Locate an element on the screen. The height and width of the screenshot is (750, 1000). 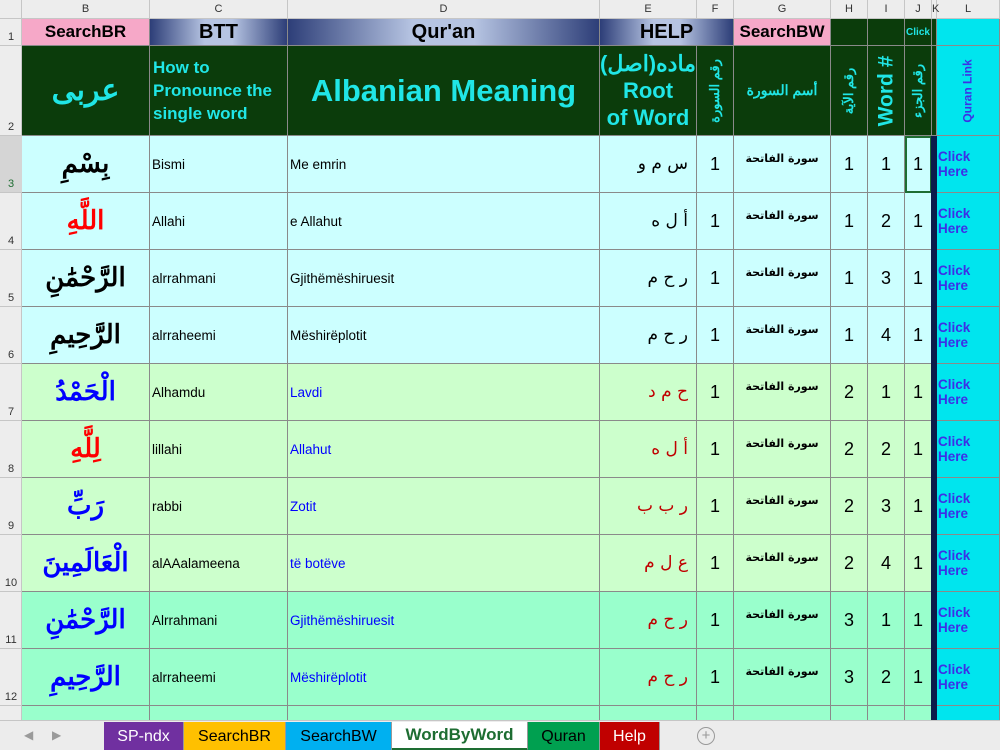
arabic-word-cell: بِسْمِ is located at coordinates (86, 164).